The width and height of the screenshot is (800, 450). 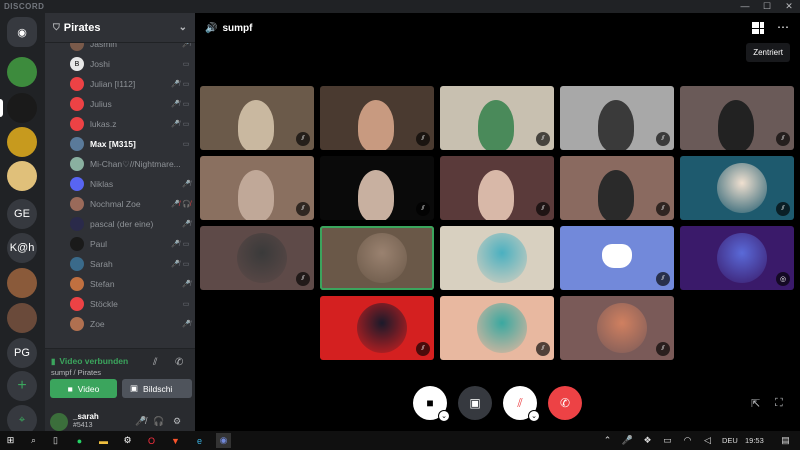 What do you see at coordinates (431, 404) in the screenshot?
I see `camera-toggle-button: ■ ⌄` at bounding box center [431, 404].